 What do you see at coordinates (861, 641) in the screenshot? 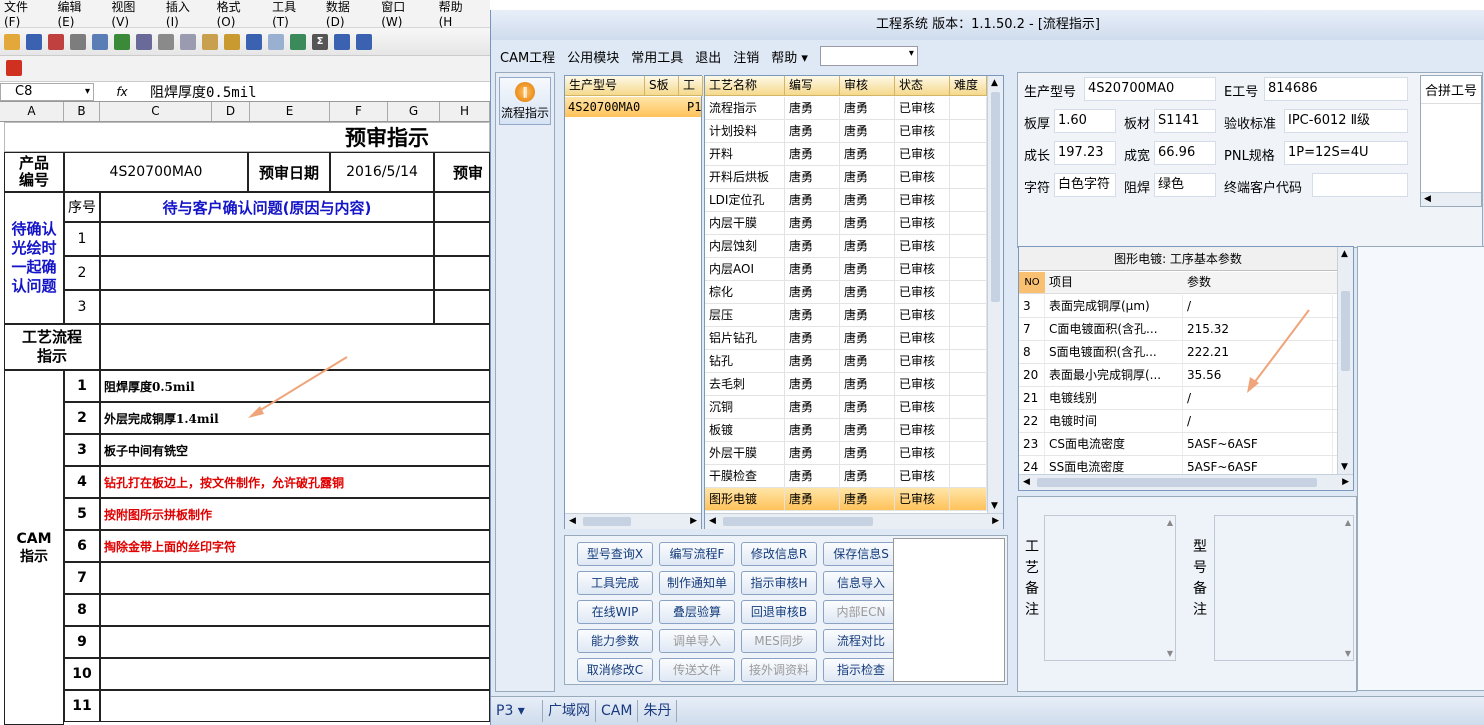
I see `action-button: 流程对比` at bounding box center [861, 641].